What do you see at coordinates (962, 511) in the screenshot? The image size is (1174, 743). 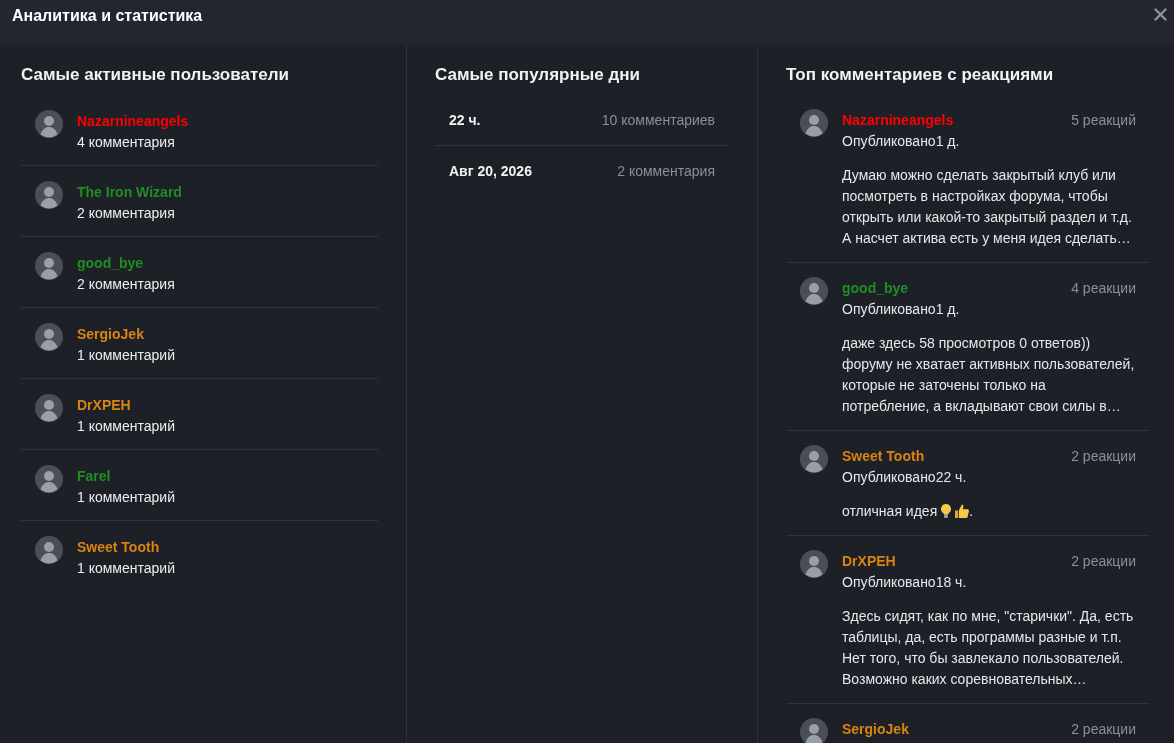 I see `thumbs-up-icon` at bounding box center [962, 511].